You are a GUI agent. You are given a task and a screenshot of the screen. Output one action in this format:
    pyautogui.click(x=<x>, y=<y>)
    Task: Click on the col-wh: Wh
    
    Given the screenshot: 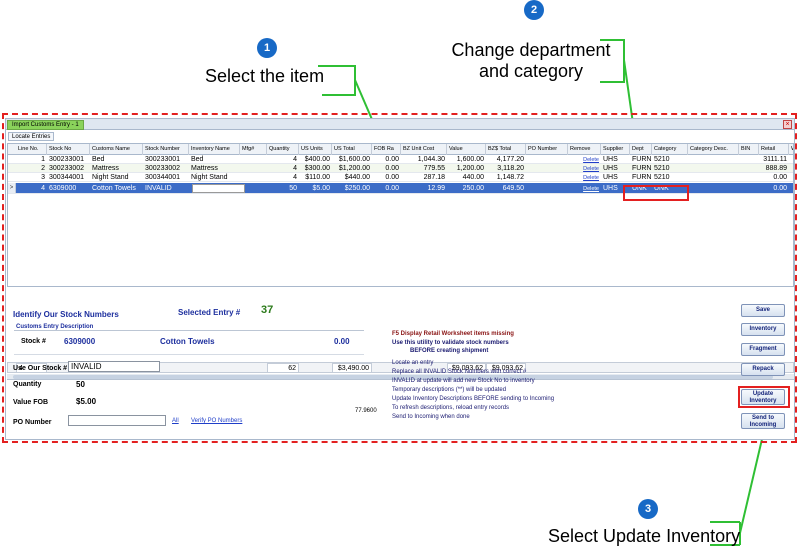 What is the action you would take?
    pyautogui.click(x=791, y=149)
    